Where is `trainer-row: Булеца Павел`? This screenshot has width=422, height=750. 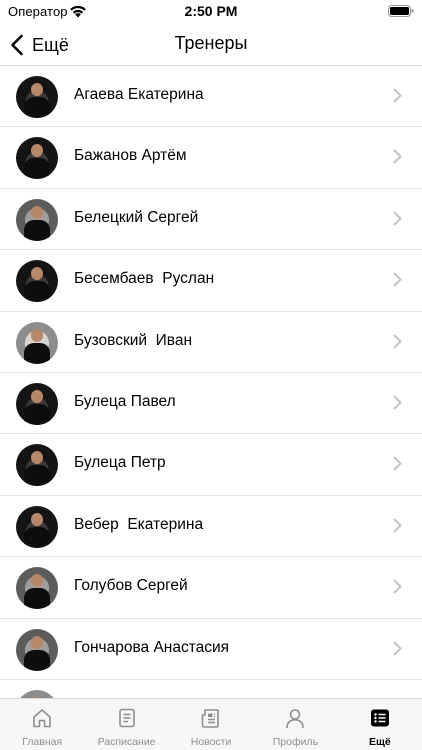 trainer-row: Булеца Павел is located at coordinates (211, 404).